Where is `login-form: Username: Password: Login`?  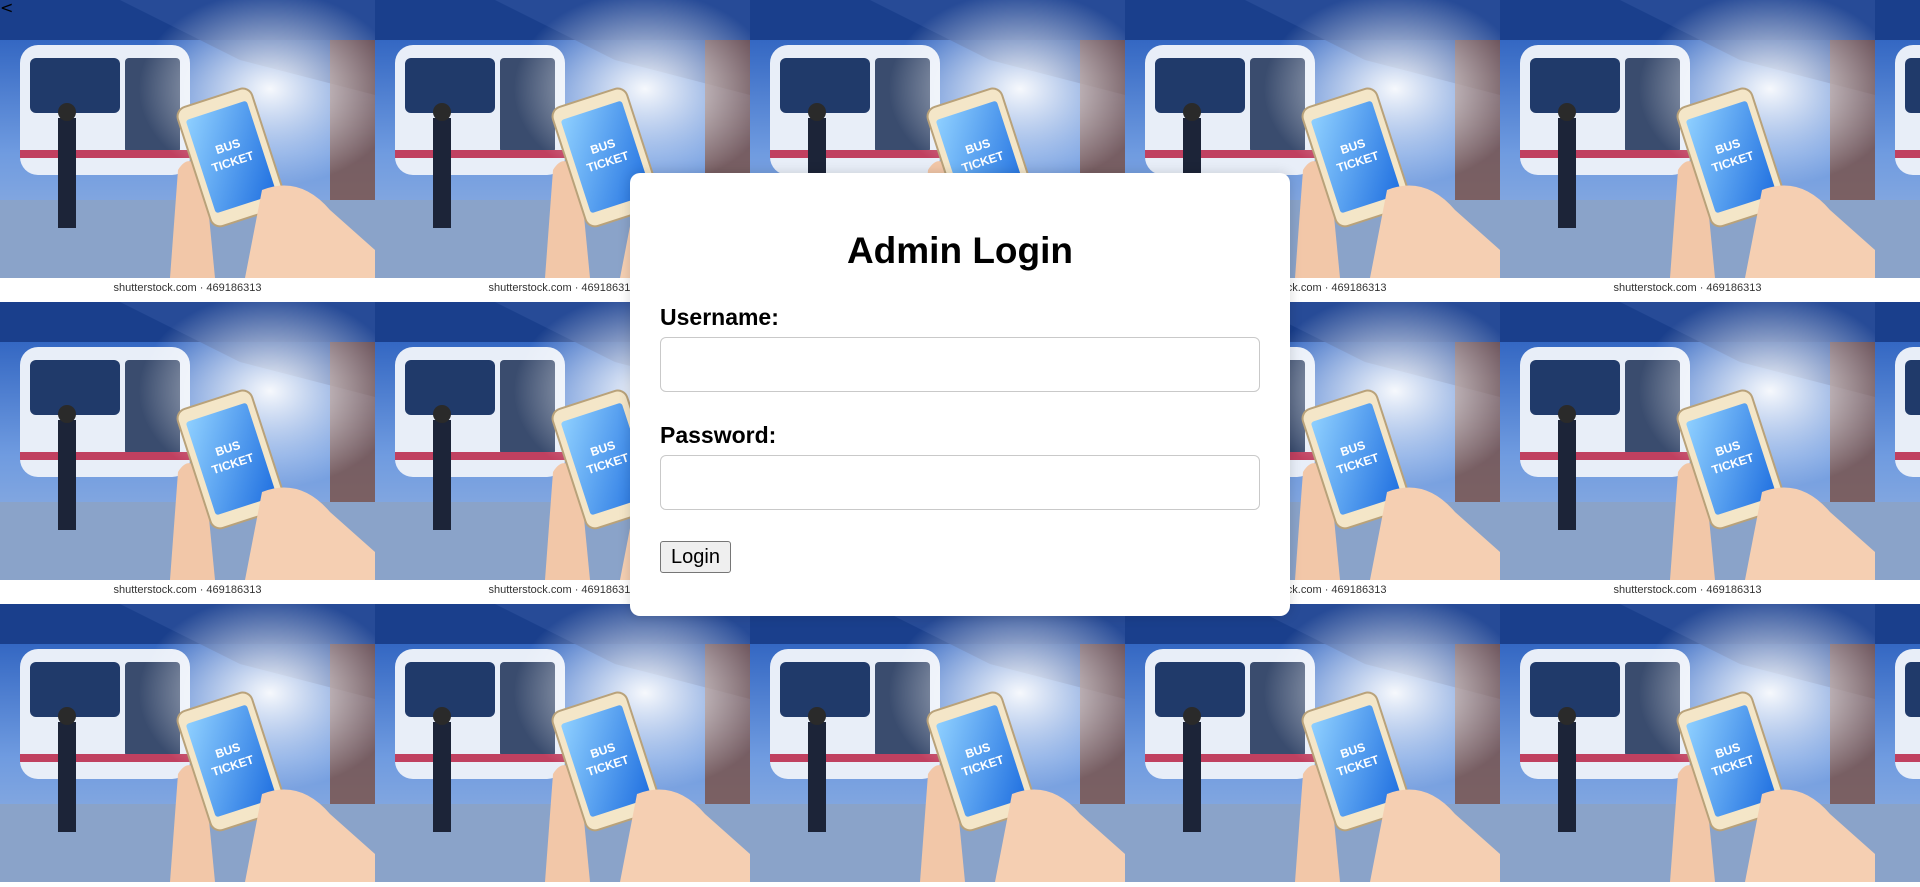 login-form: Username: Password: Login is located at coordinates (960, 438).